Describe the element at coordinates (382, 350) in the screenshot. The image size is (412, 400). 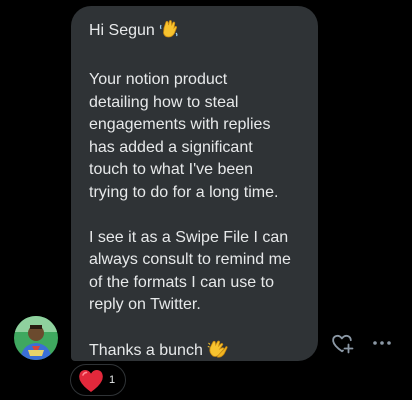
I see `more-icon` at that location.